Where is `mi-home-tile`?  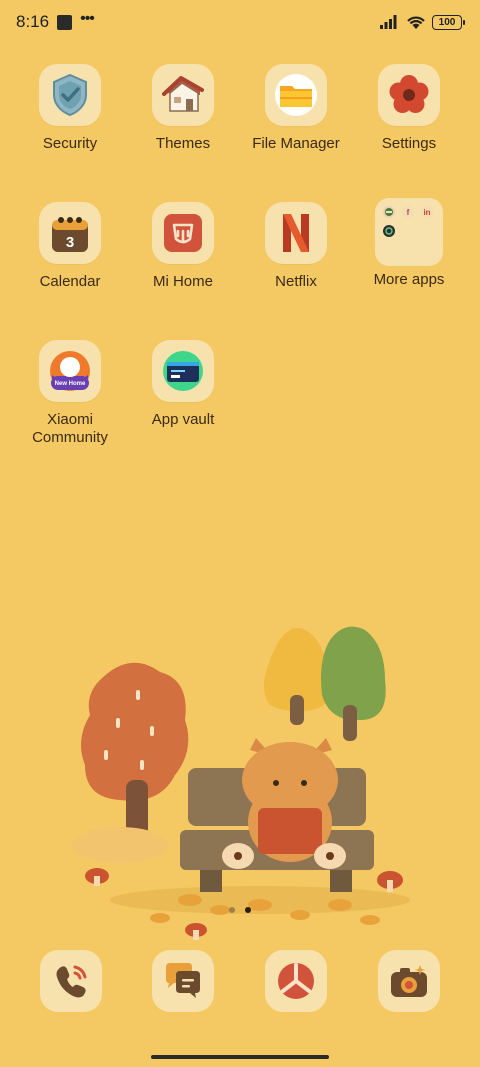 mi-home-tile is located at coordinates (183, 233).